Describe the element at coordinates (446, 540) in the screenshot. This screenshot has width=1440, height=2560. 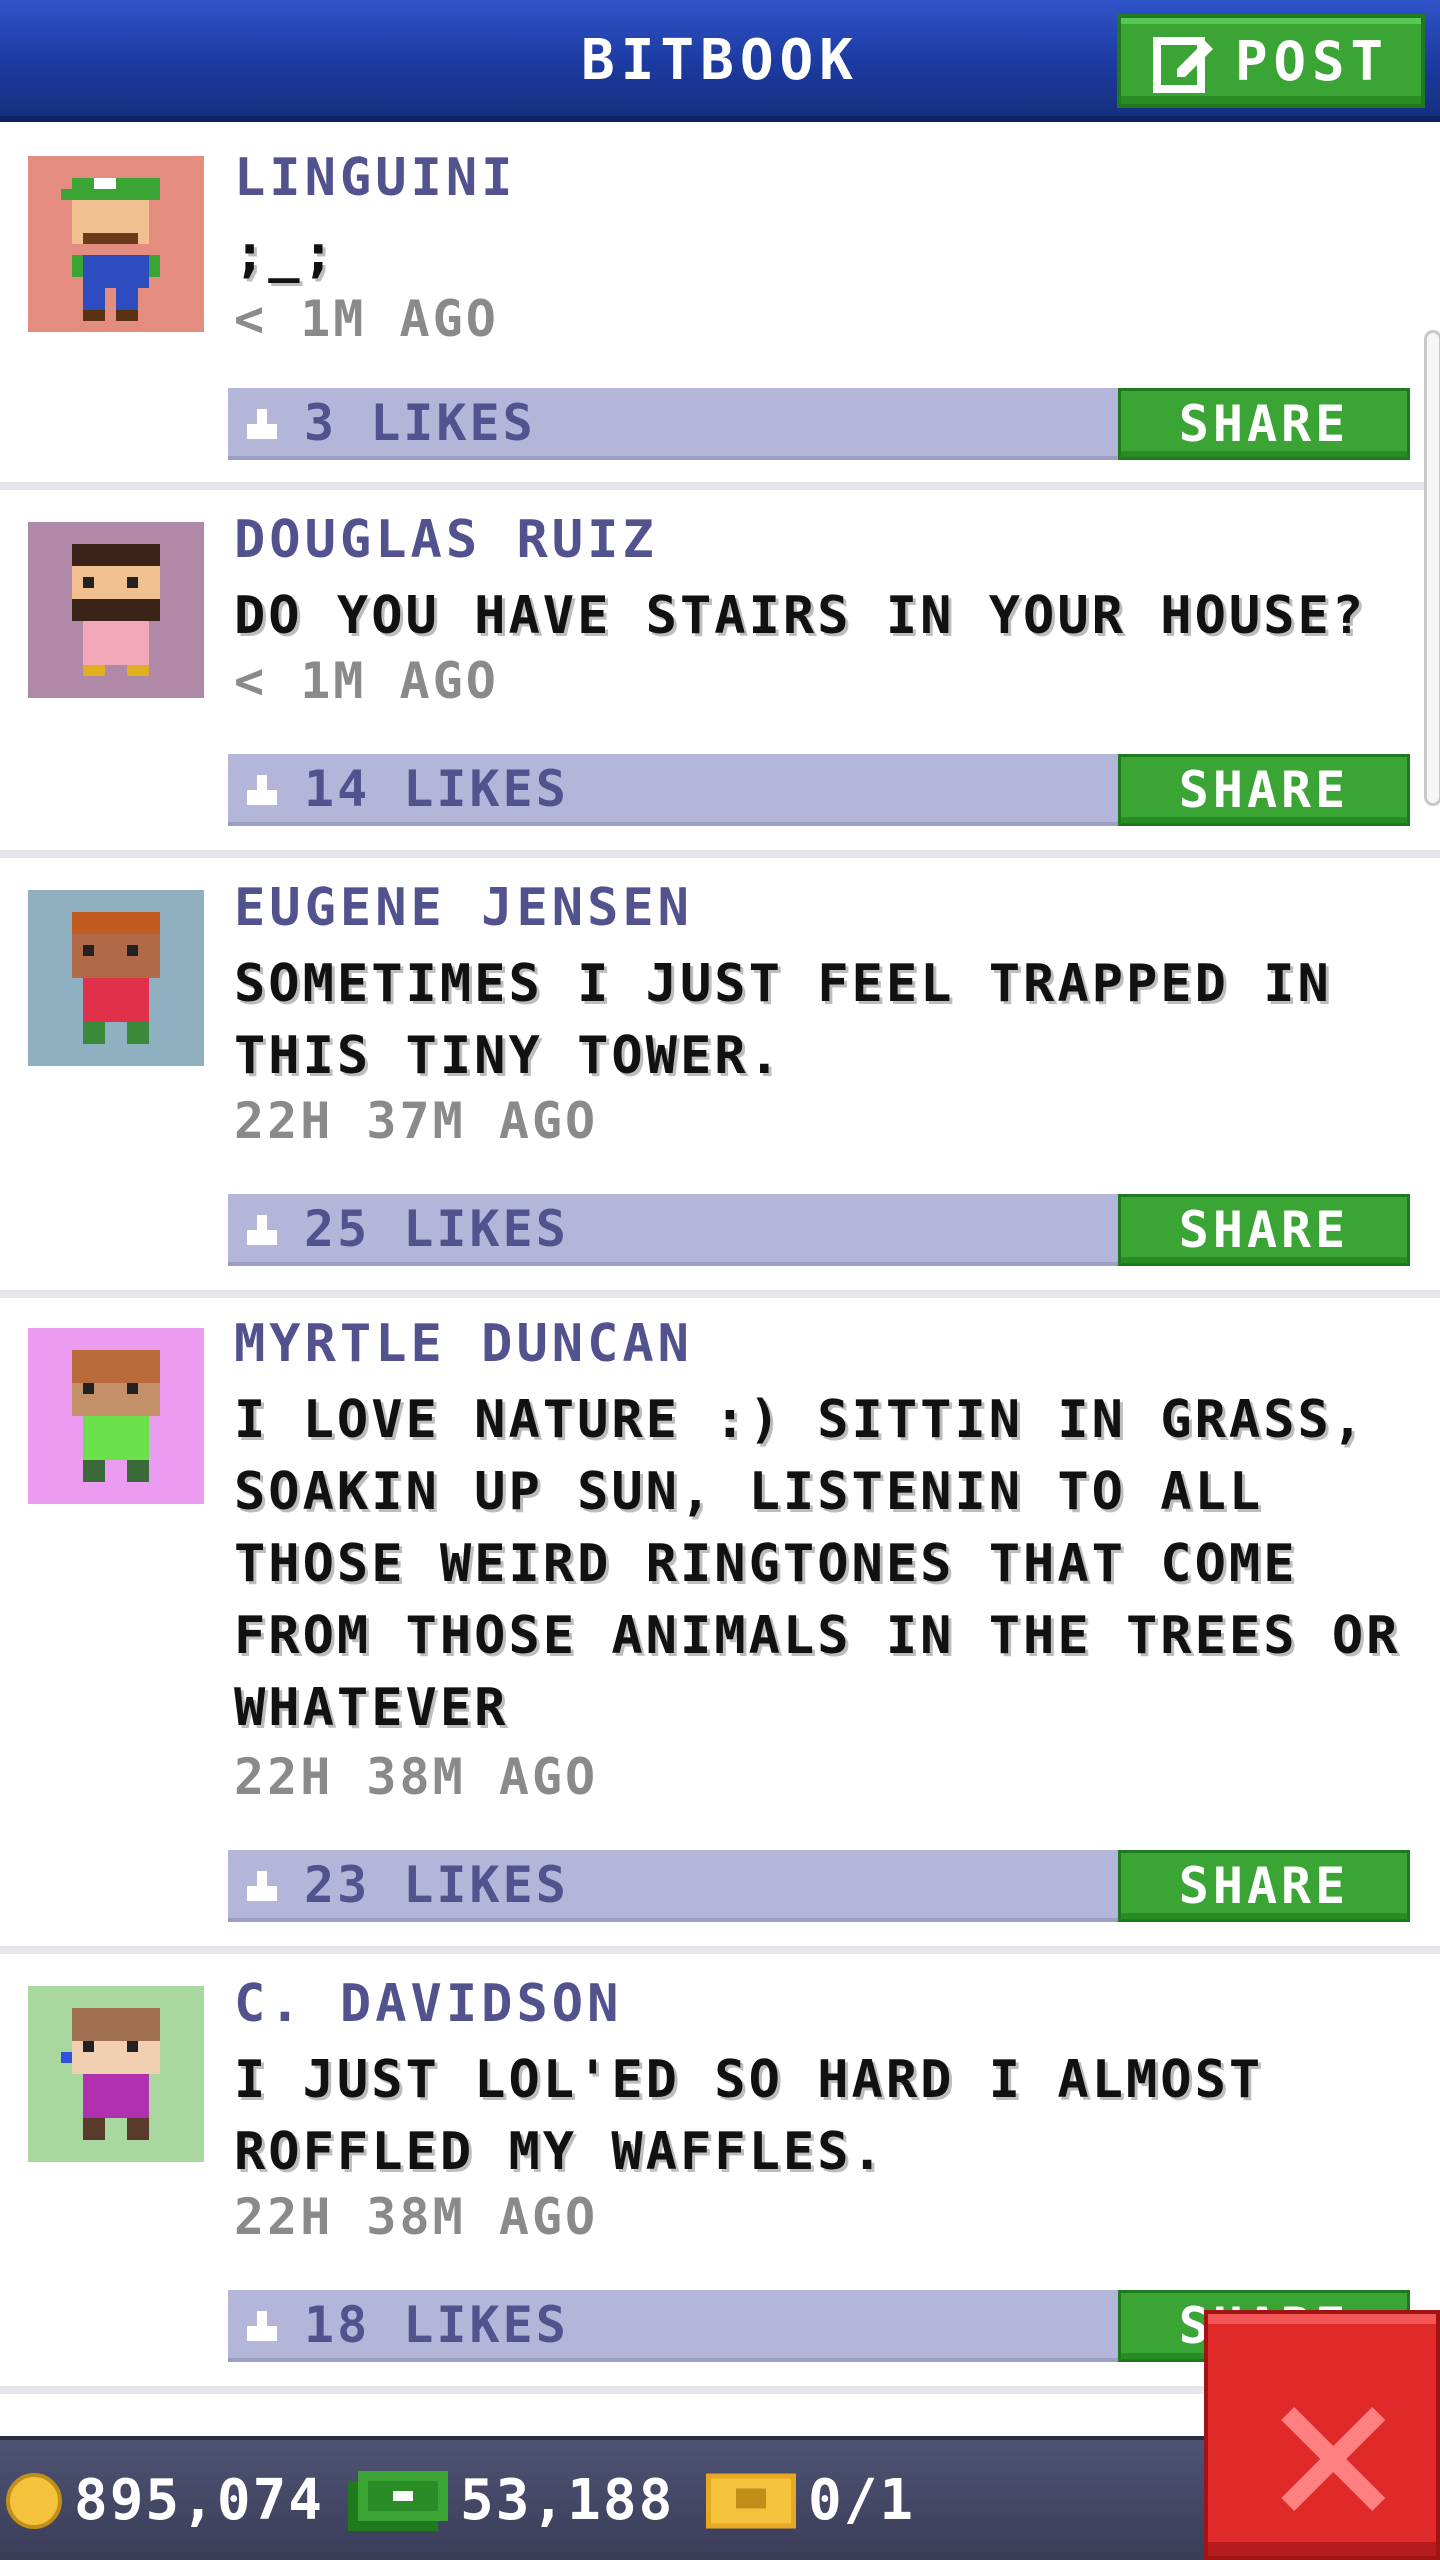
I see `post-author: DOUGLAS RUIZ` at that location.